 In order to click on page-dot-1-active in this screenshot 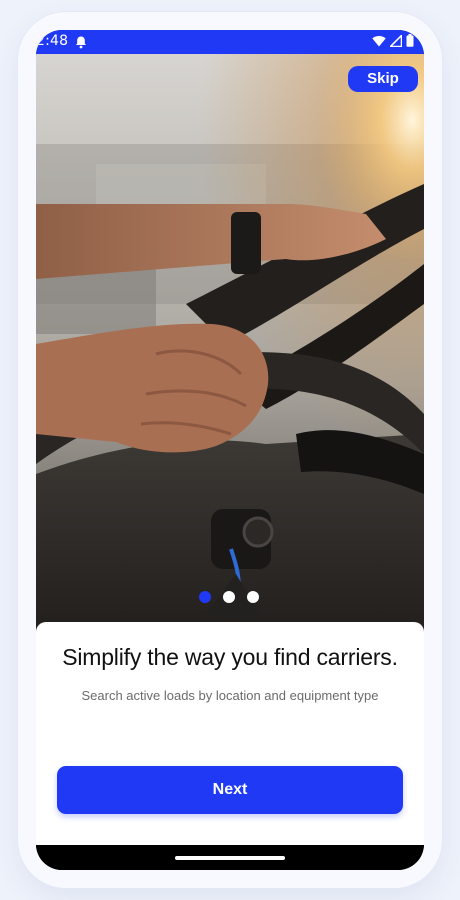, I will do `click(205, 597)`.